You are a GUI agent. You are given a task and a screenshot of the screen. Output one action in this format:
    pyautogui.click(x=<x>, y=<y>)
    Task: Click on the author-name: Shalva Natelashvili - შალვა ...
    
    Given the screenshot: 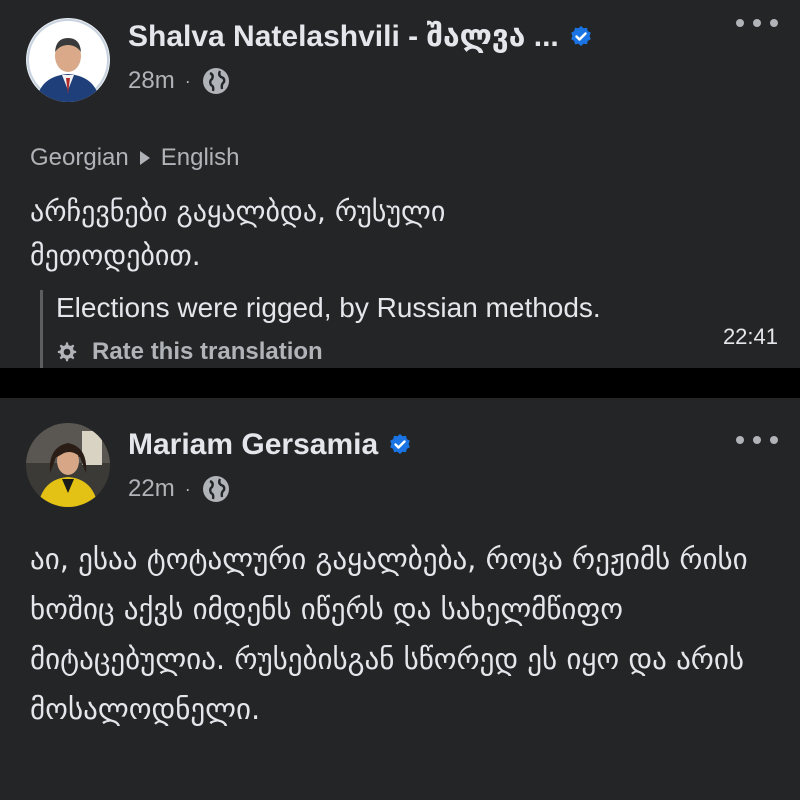 What is the action you would take?
    pyautogui.click(x=343, y=37)
    